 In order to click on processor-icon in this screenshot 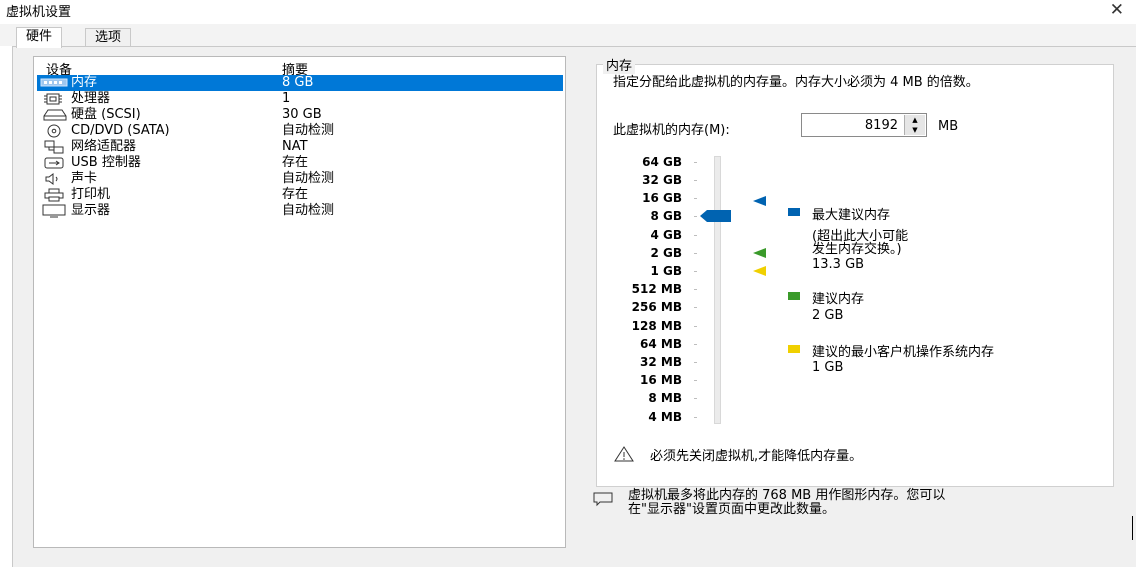, I will do `click(53, 99)`.